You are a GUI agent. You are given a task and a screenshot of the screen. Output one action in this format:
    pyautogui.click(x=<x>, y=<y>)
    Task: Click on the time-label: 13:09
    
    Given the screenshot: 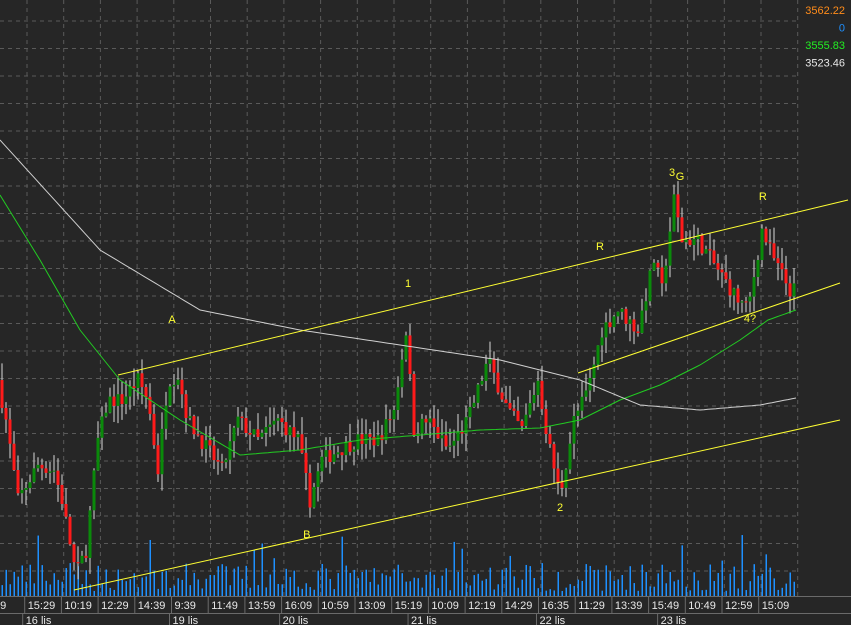 What is the action you would take?
    pyautogui.click(x=372, y=606)
    